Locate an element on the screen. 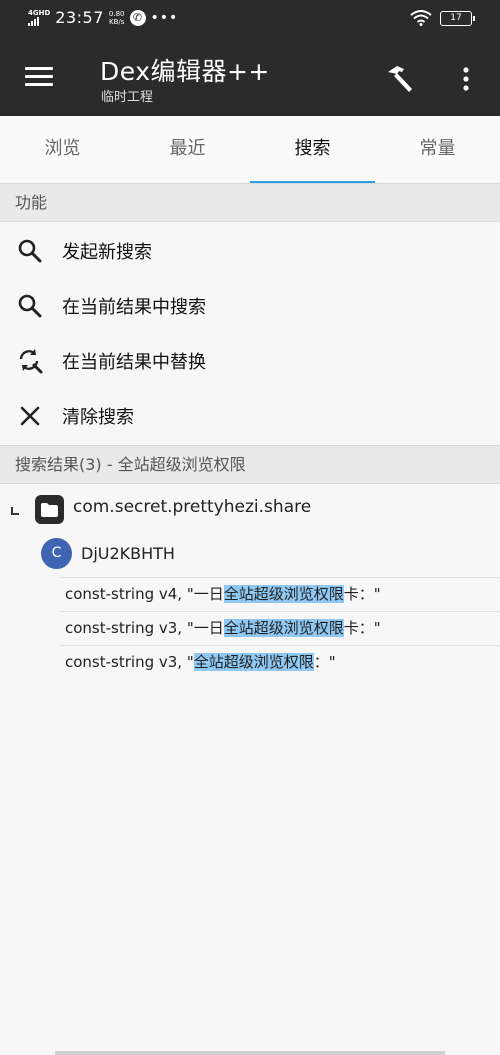  clear-search-label: 清除搜索 is located at coordinates (98, 417).